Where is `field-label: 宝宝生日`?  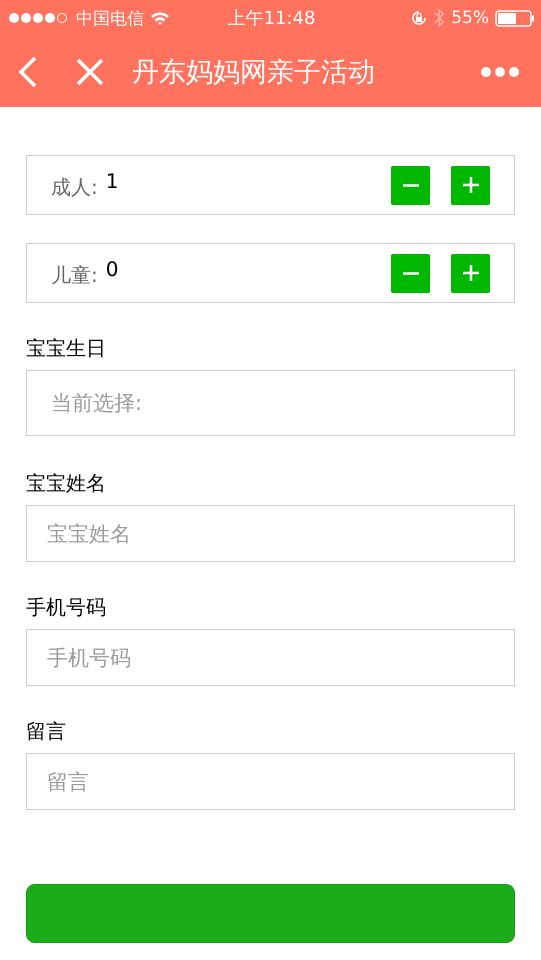
field-label: 宝宝生日 is located at coordinates (66, 348).